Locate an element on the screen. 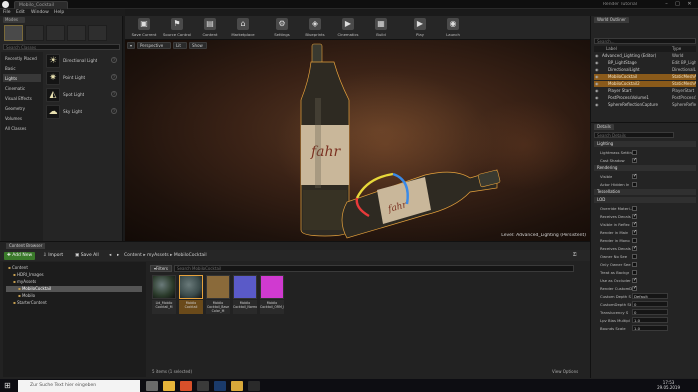 The height and width of the screenshot is (392, 698). unreal-logo-icon is located at coordinates (5, 4).